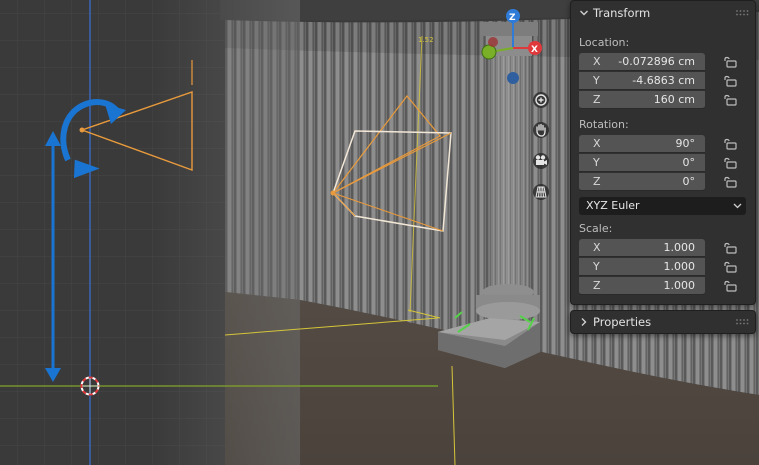 The width and height of the screenshot is (759, 465). What do you see at coordinates (663, 322) in the screenshot?
I see `properties-panel: Properties` at bounding box center [663, 322].